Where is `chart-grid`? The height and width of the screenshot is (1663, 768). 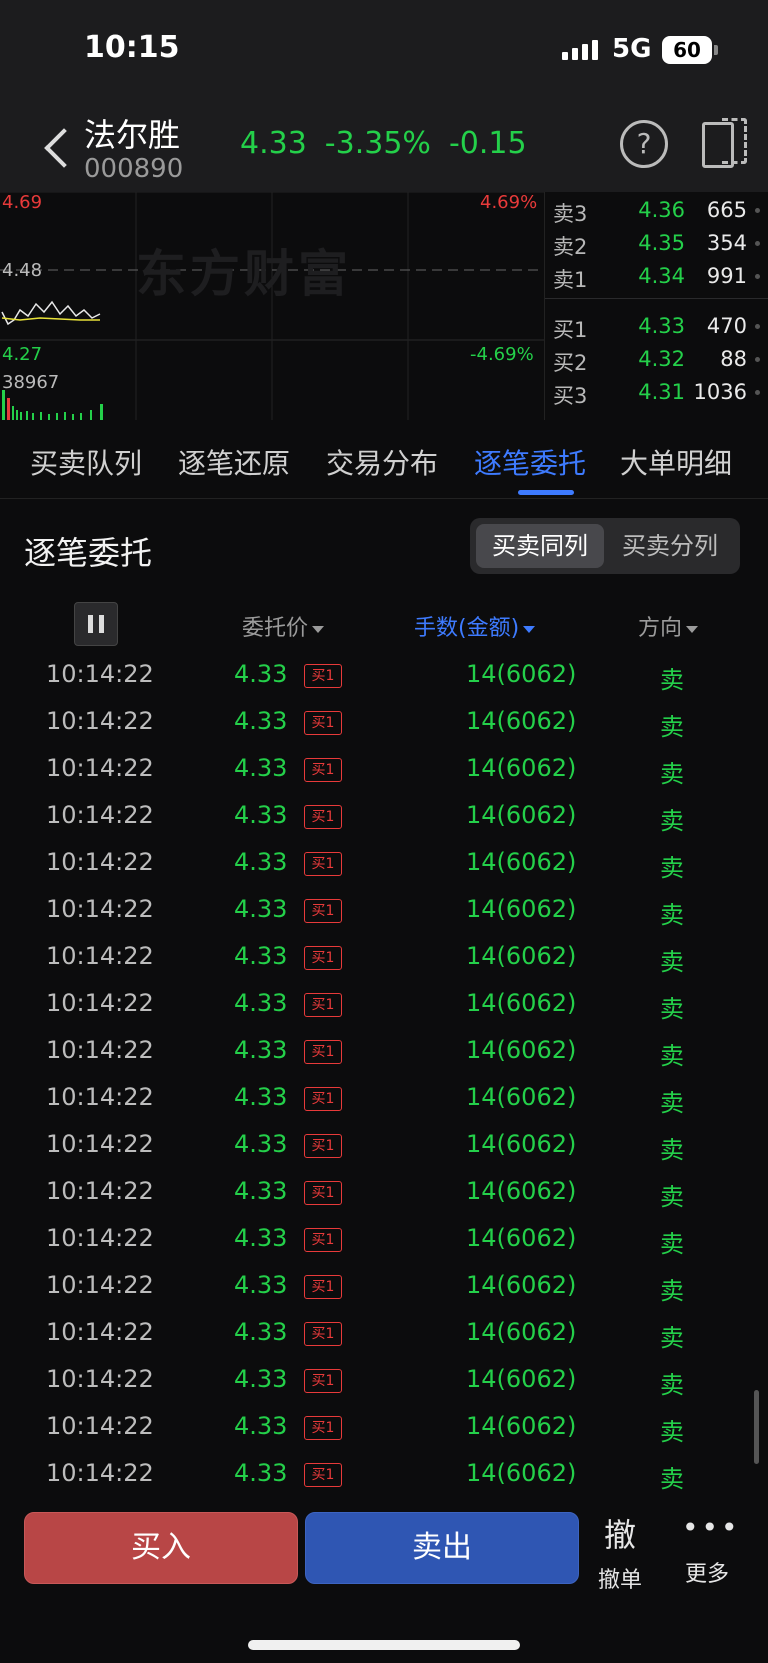
chart-grid is located at coordinates (272, 306).